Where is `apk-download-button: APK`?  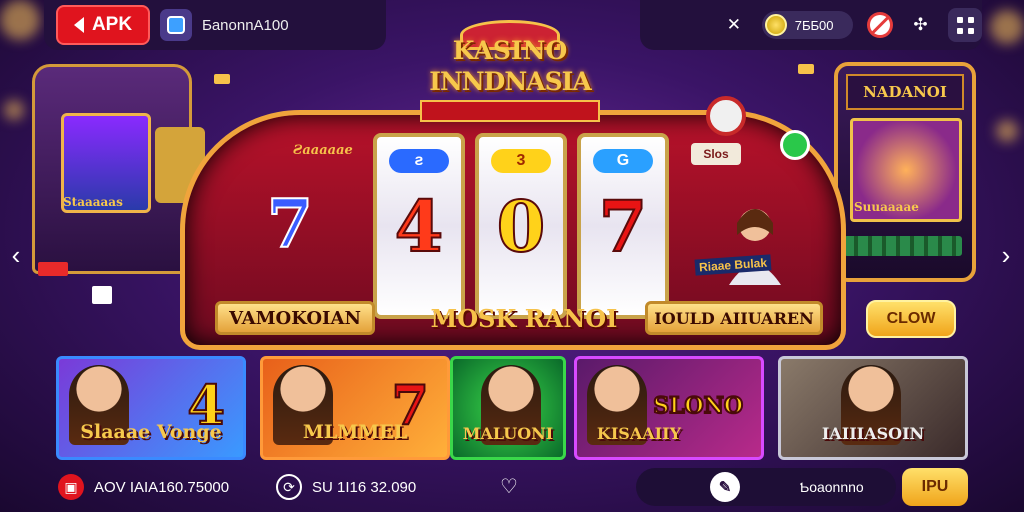
apk-download-button: APK is located at coordinates (103, 25).